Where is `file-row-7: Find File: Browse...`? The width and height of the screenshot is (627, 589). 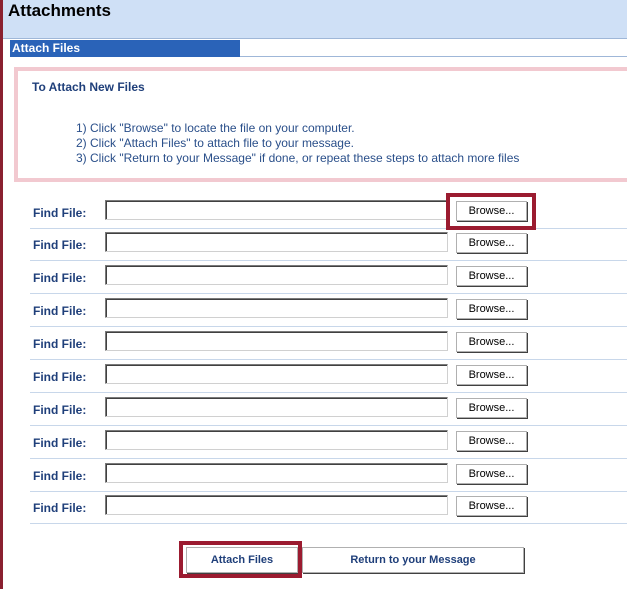 file-row-7: Find File: Browse... is located at coordinates (328, 410).